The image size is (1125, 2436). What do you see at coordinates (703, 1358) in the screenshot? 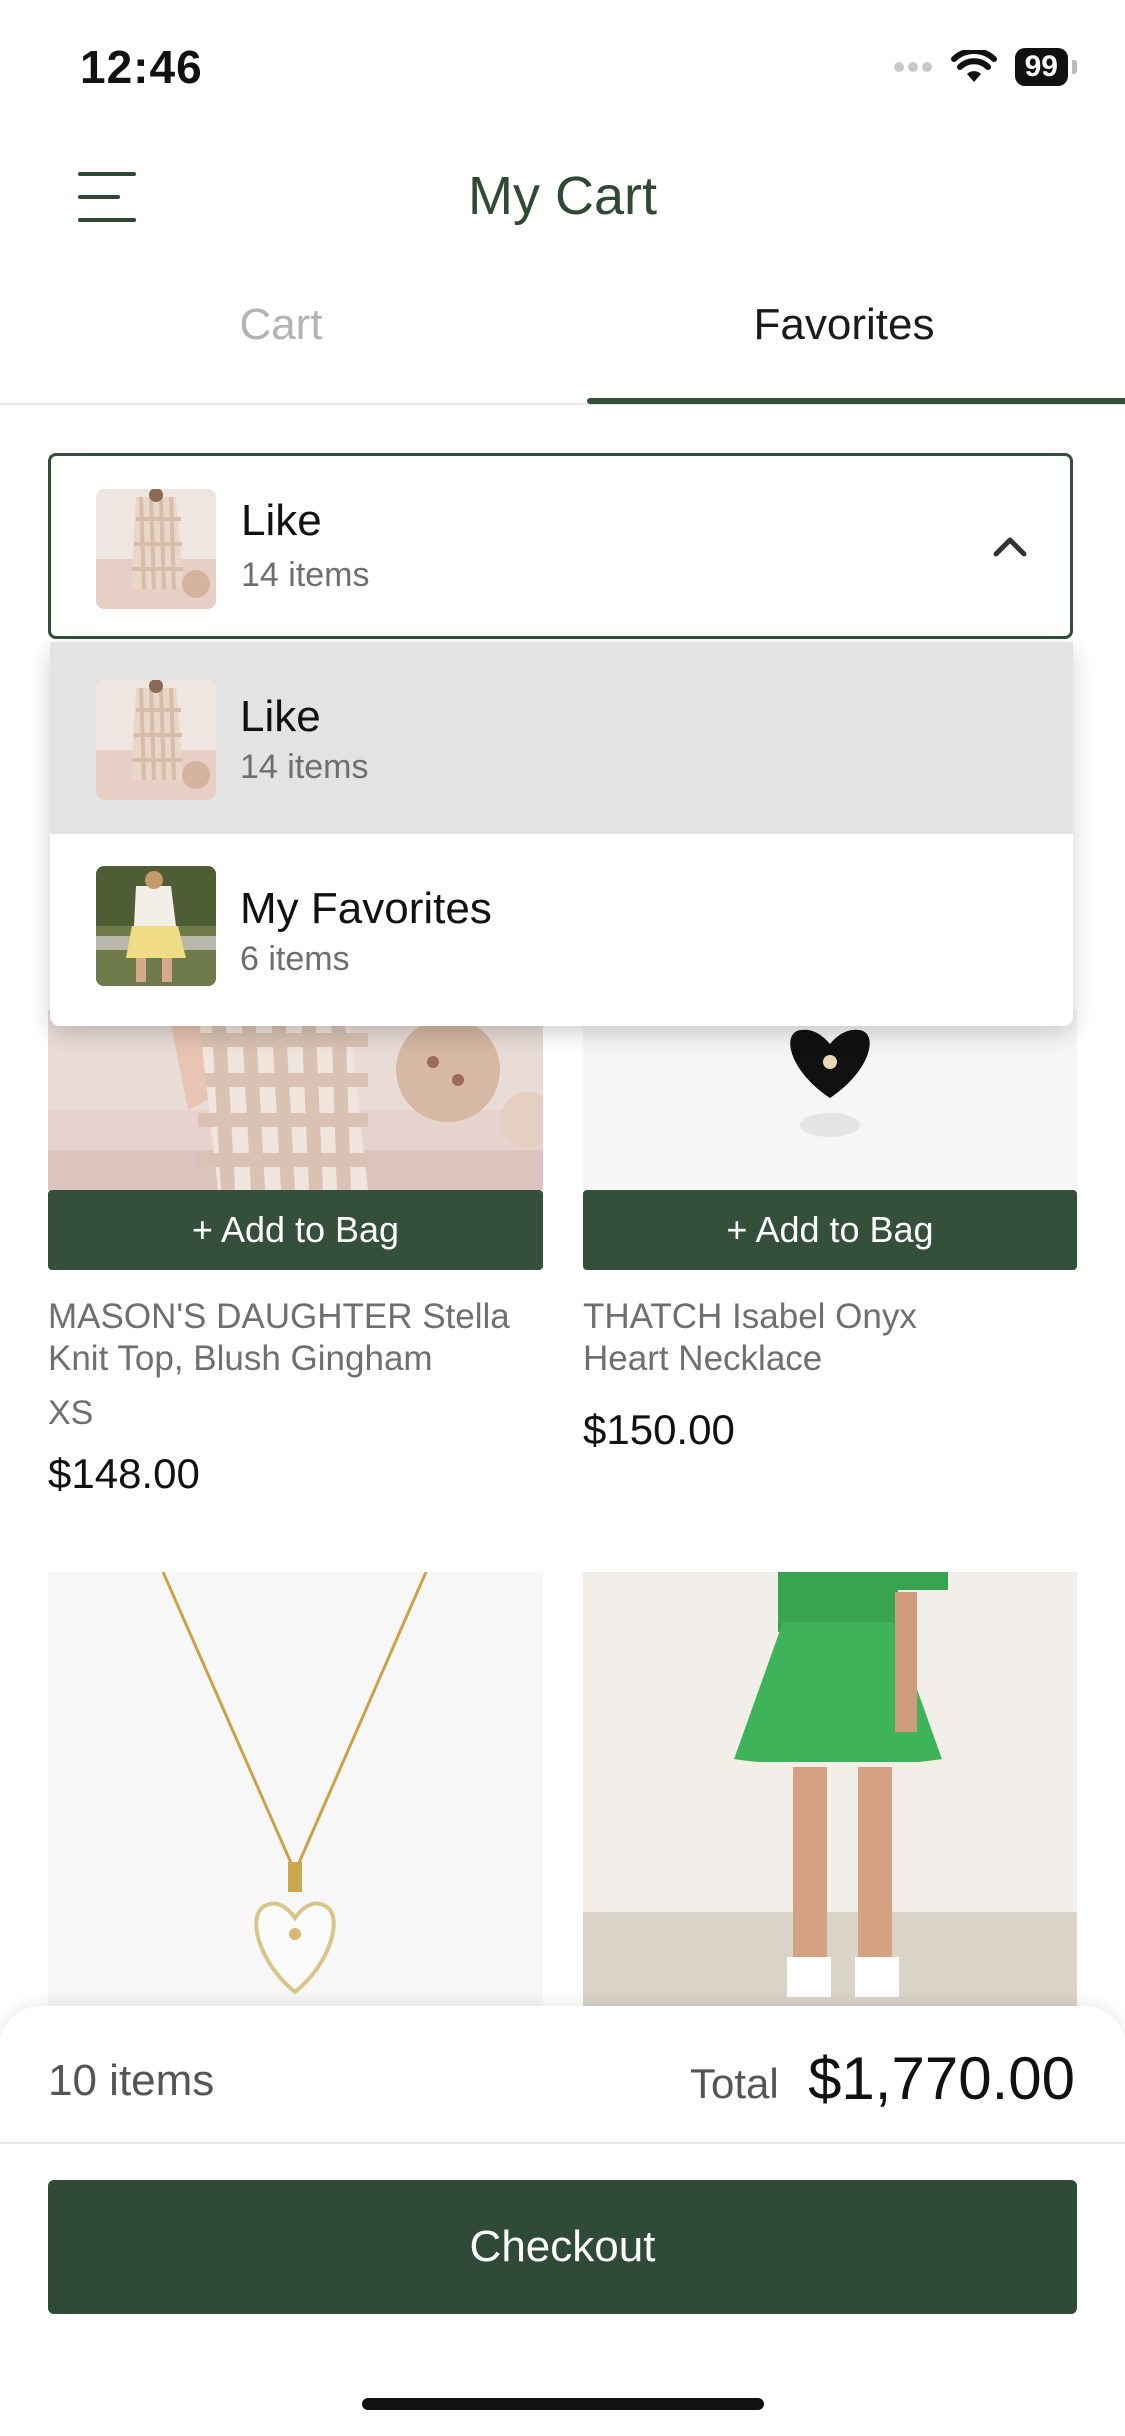
I see `product-name-line2: Heart Necklace` at bounding box center [703, 1358].